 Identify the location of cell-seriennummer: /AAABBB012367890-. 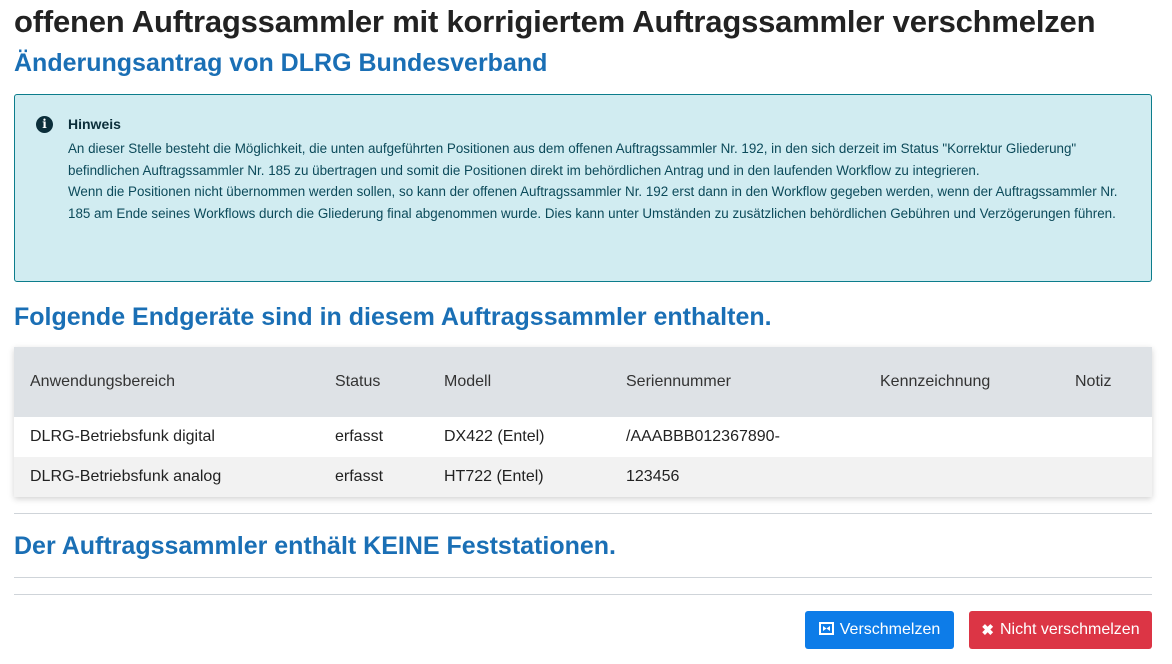
(703, 436).